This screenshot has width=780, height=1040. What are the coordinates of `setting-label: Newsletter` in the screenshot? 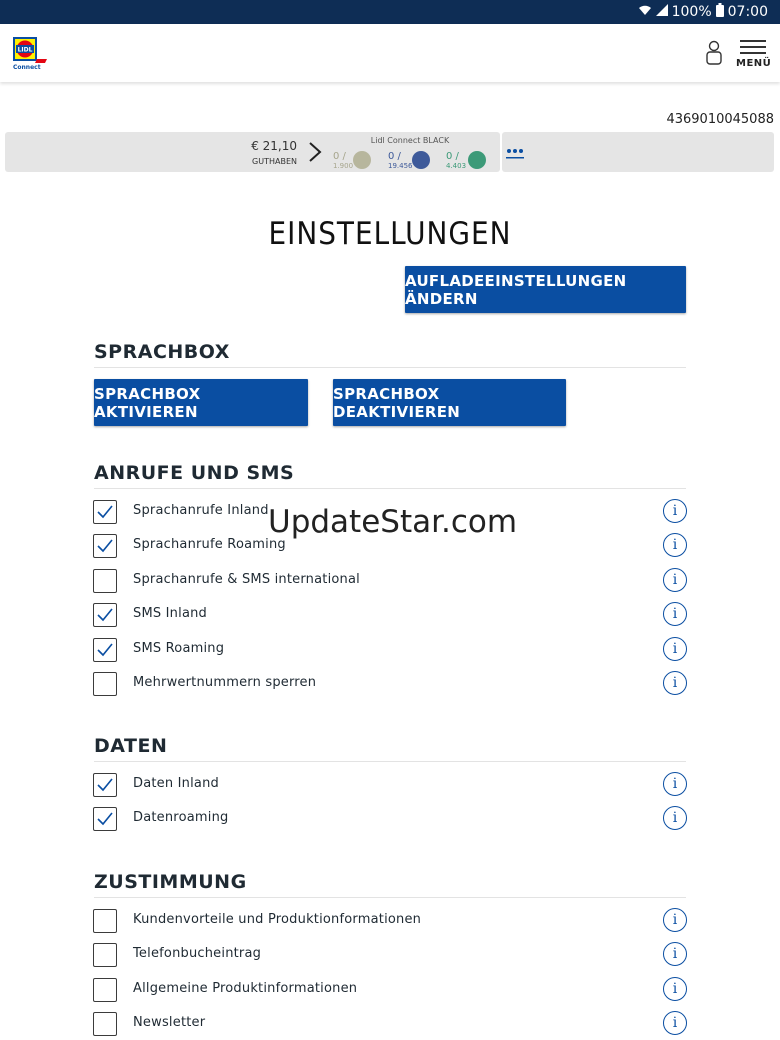 It's located at (169, 1022).